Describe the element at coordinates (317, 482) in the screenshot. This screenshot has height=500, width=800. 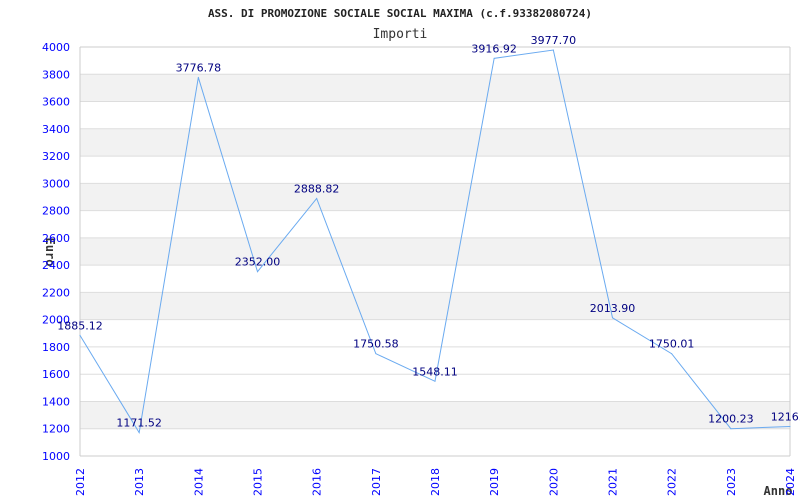
I see `x-tick-label: 2016` at that location.